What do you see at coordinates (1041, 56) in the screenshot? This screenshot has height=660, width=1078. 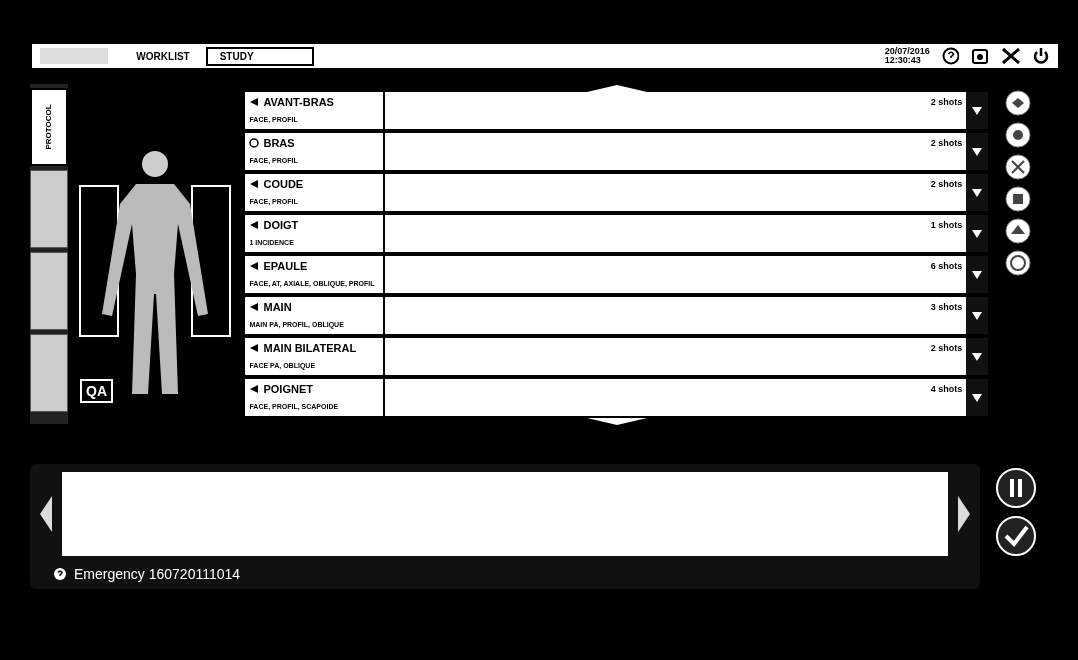 I see `power-icon` at bounding box center [1041, 56].